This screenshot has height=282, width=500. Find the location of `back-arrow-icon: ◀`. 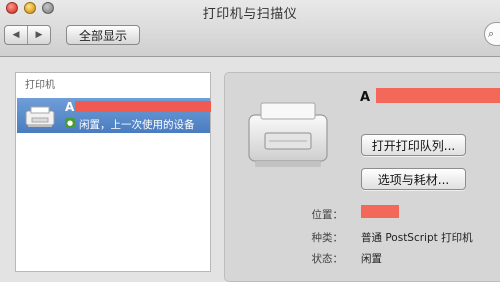

back-arrow-icon: ◀ is located at coordinates (16, 35).